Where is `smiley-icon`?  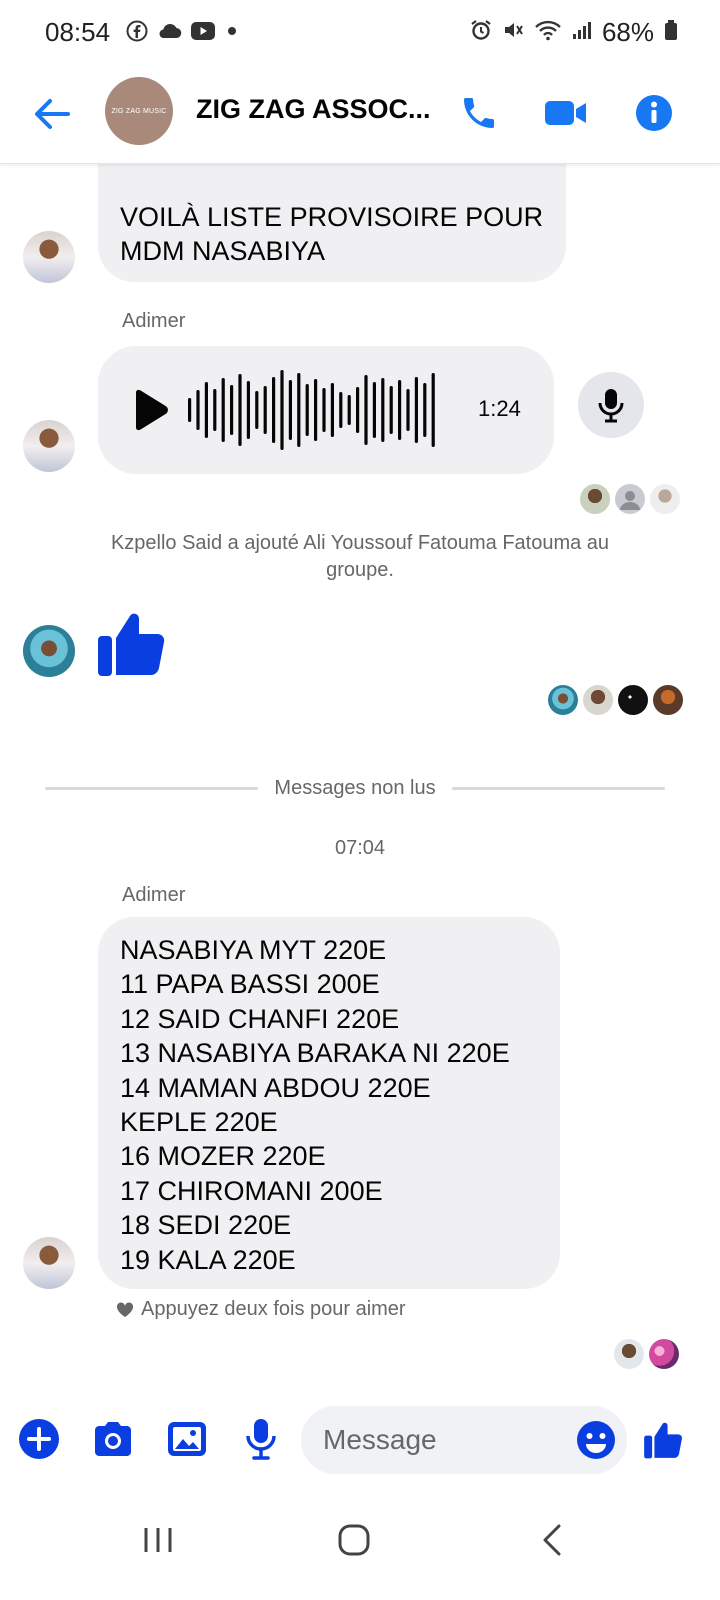 smiley-icon is located at coordinates (596, 1440).